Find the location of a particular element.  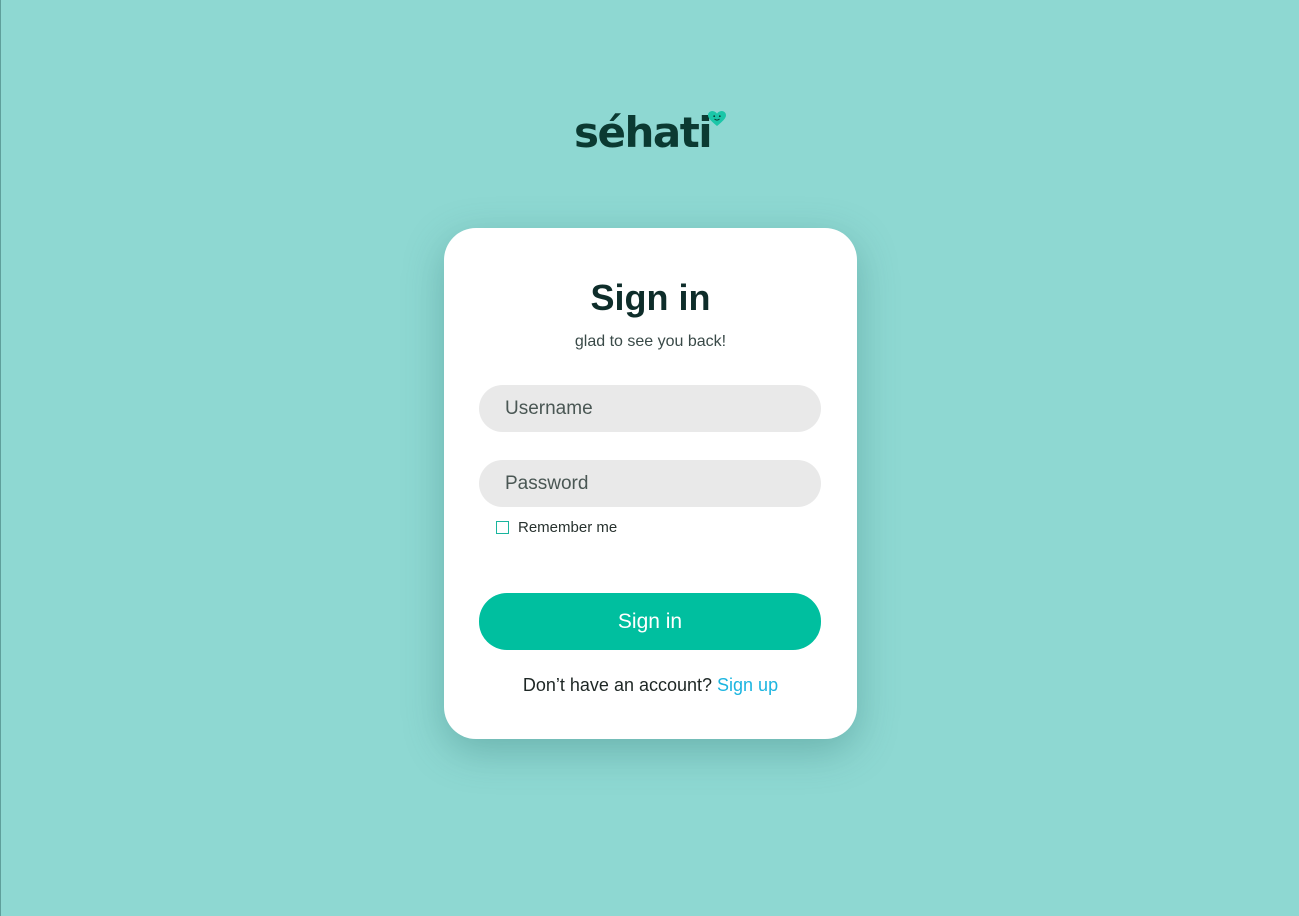

signup-link: Sign up is located at coordinates (747, 685).